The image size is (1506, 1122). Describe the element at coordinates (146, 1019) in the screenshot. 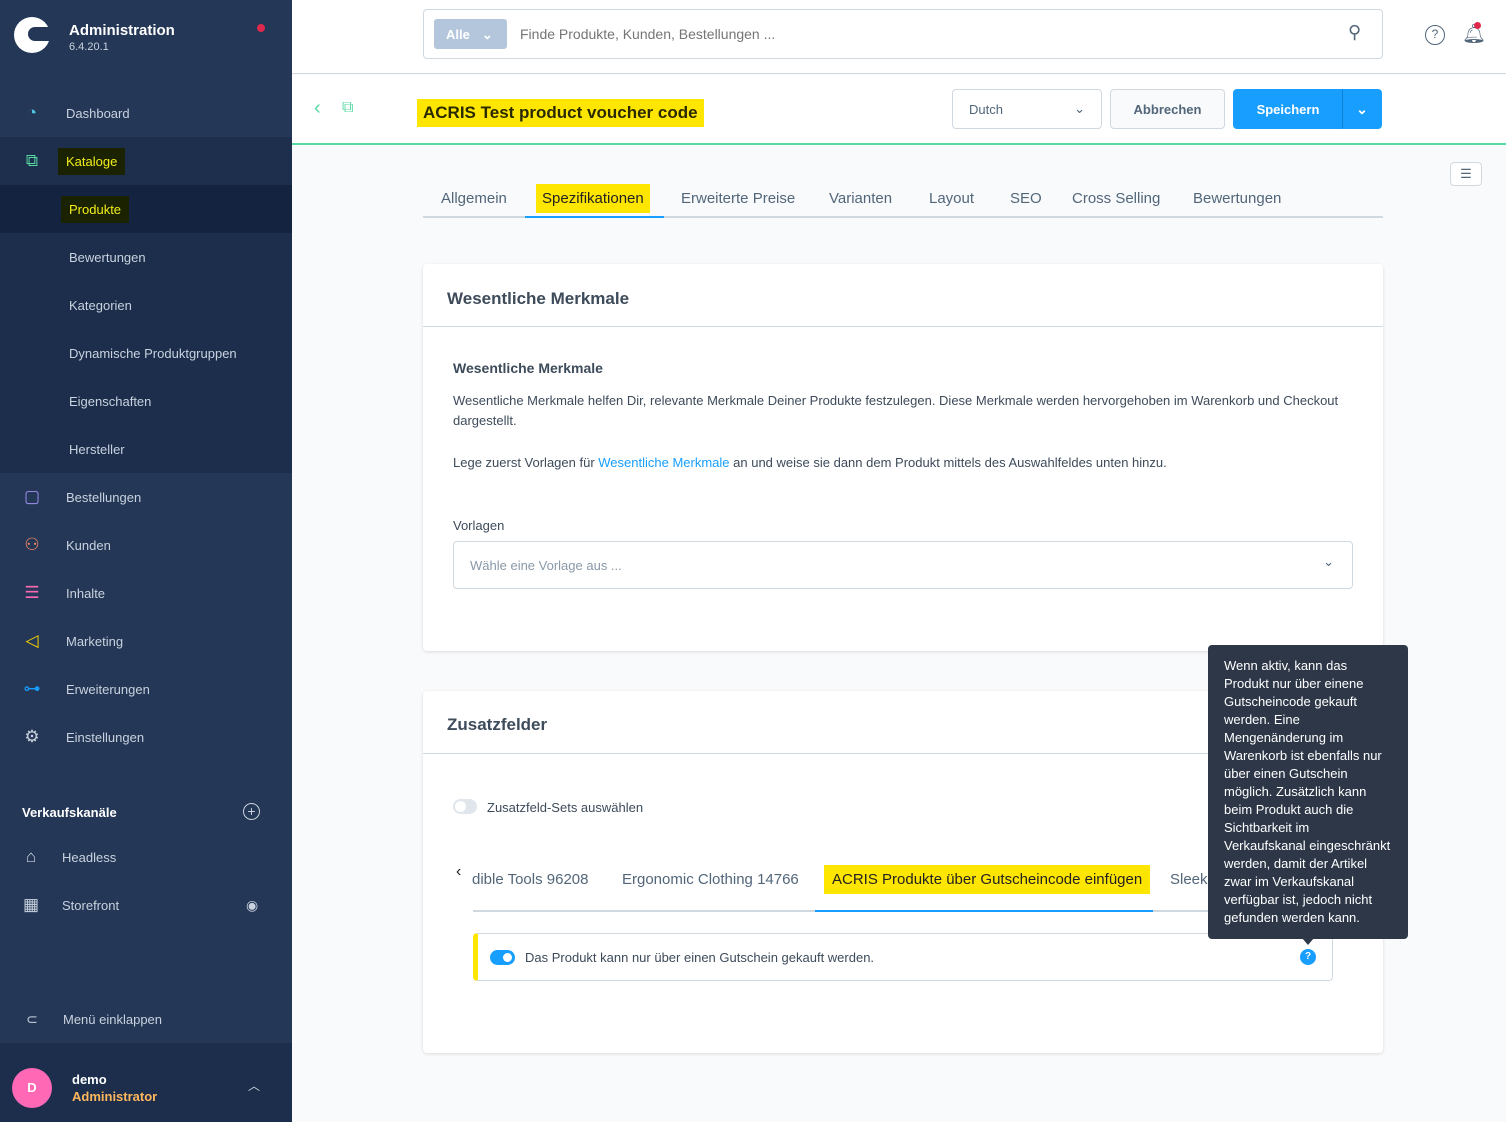

I see `collapse-menu-button: ⊂ Menü einklappen` at that location.